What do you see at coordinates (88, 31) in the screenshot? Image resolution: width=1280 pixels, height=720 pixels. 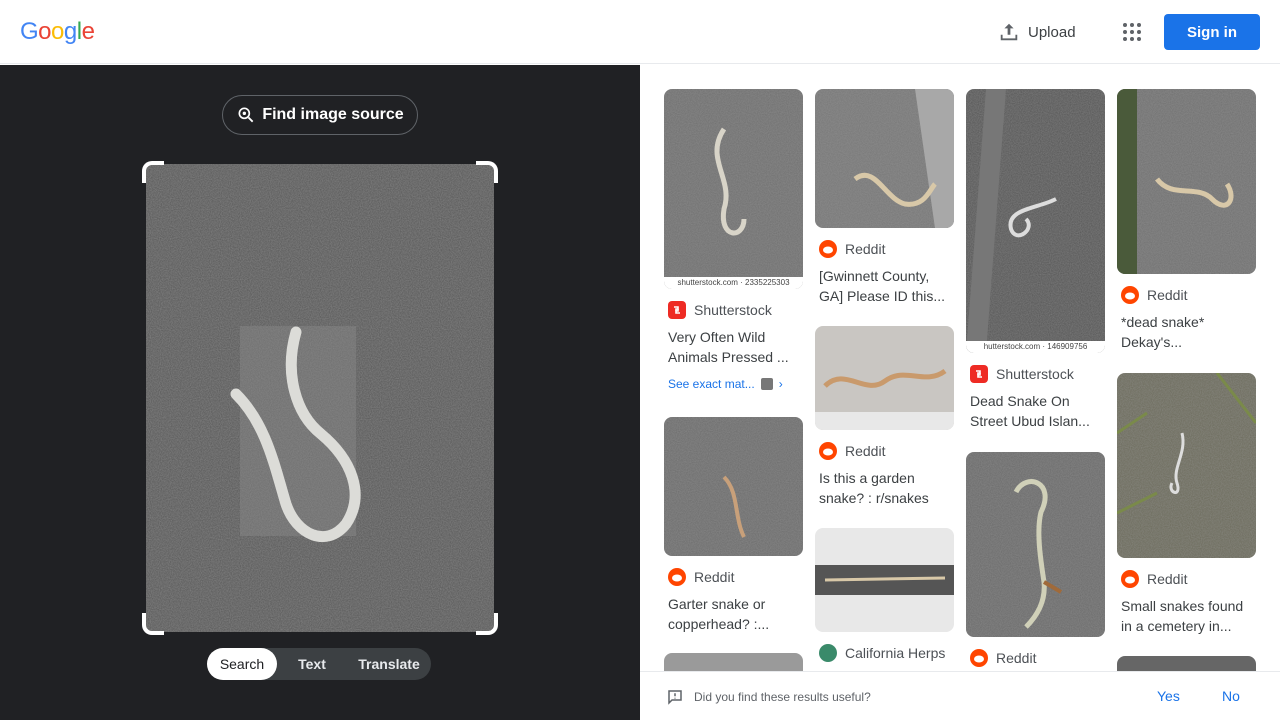 I see `logo-letter: e` at bounding box center [88, 31].